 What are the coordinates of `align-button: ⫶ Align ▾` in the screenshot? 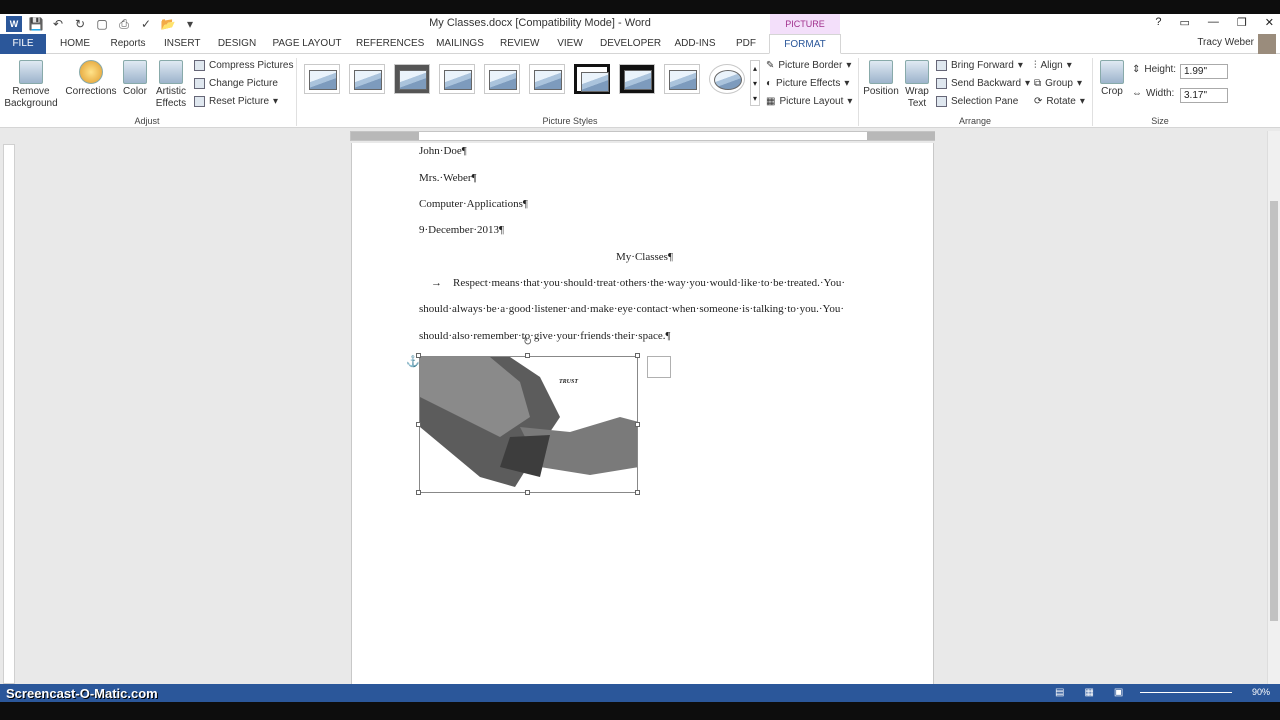 It's located at (1053, 65).